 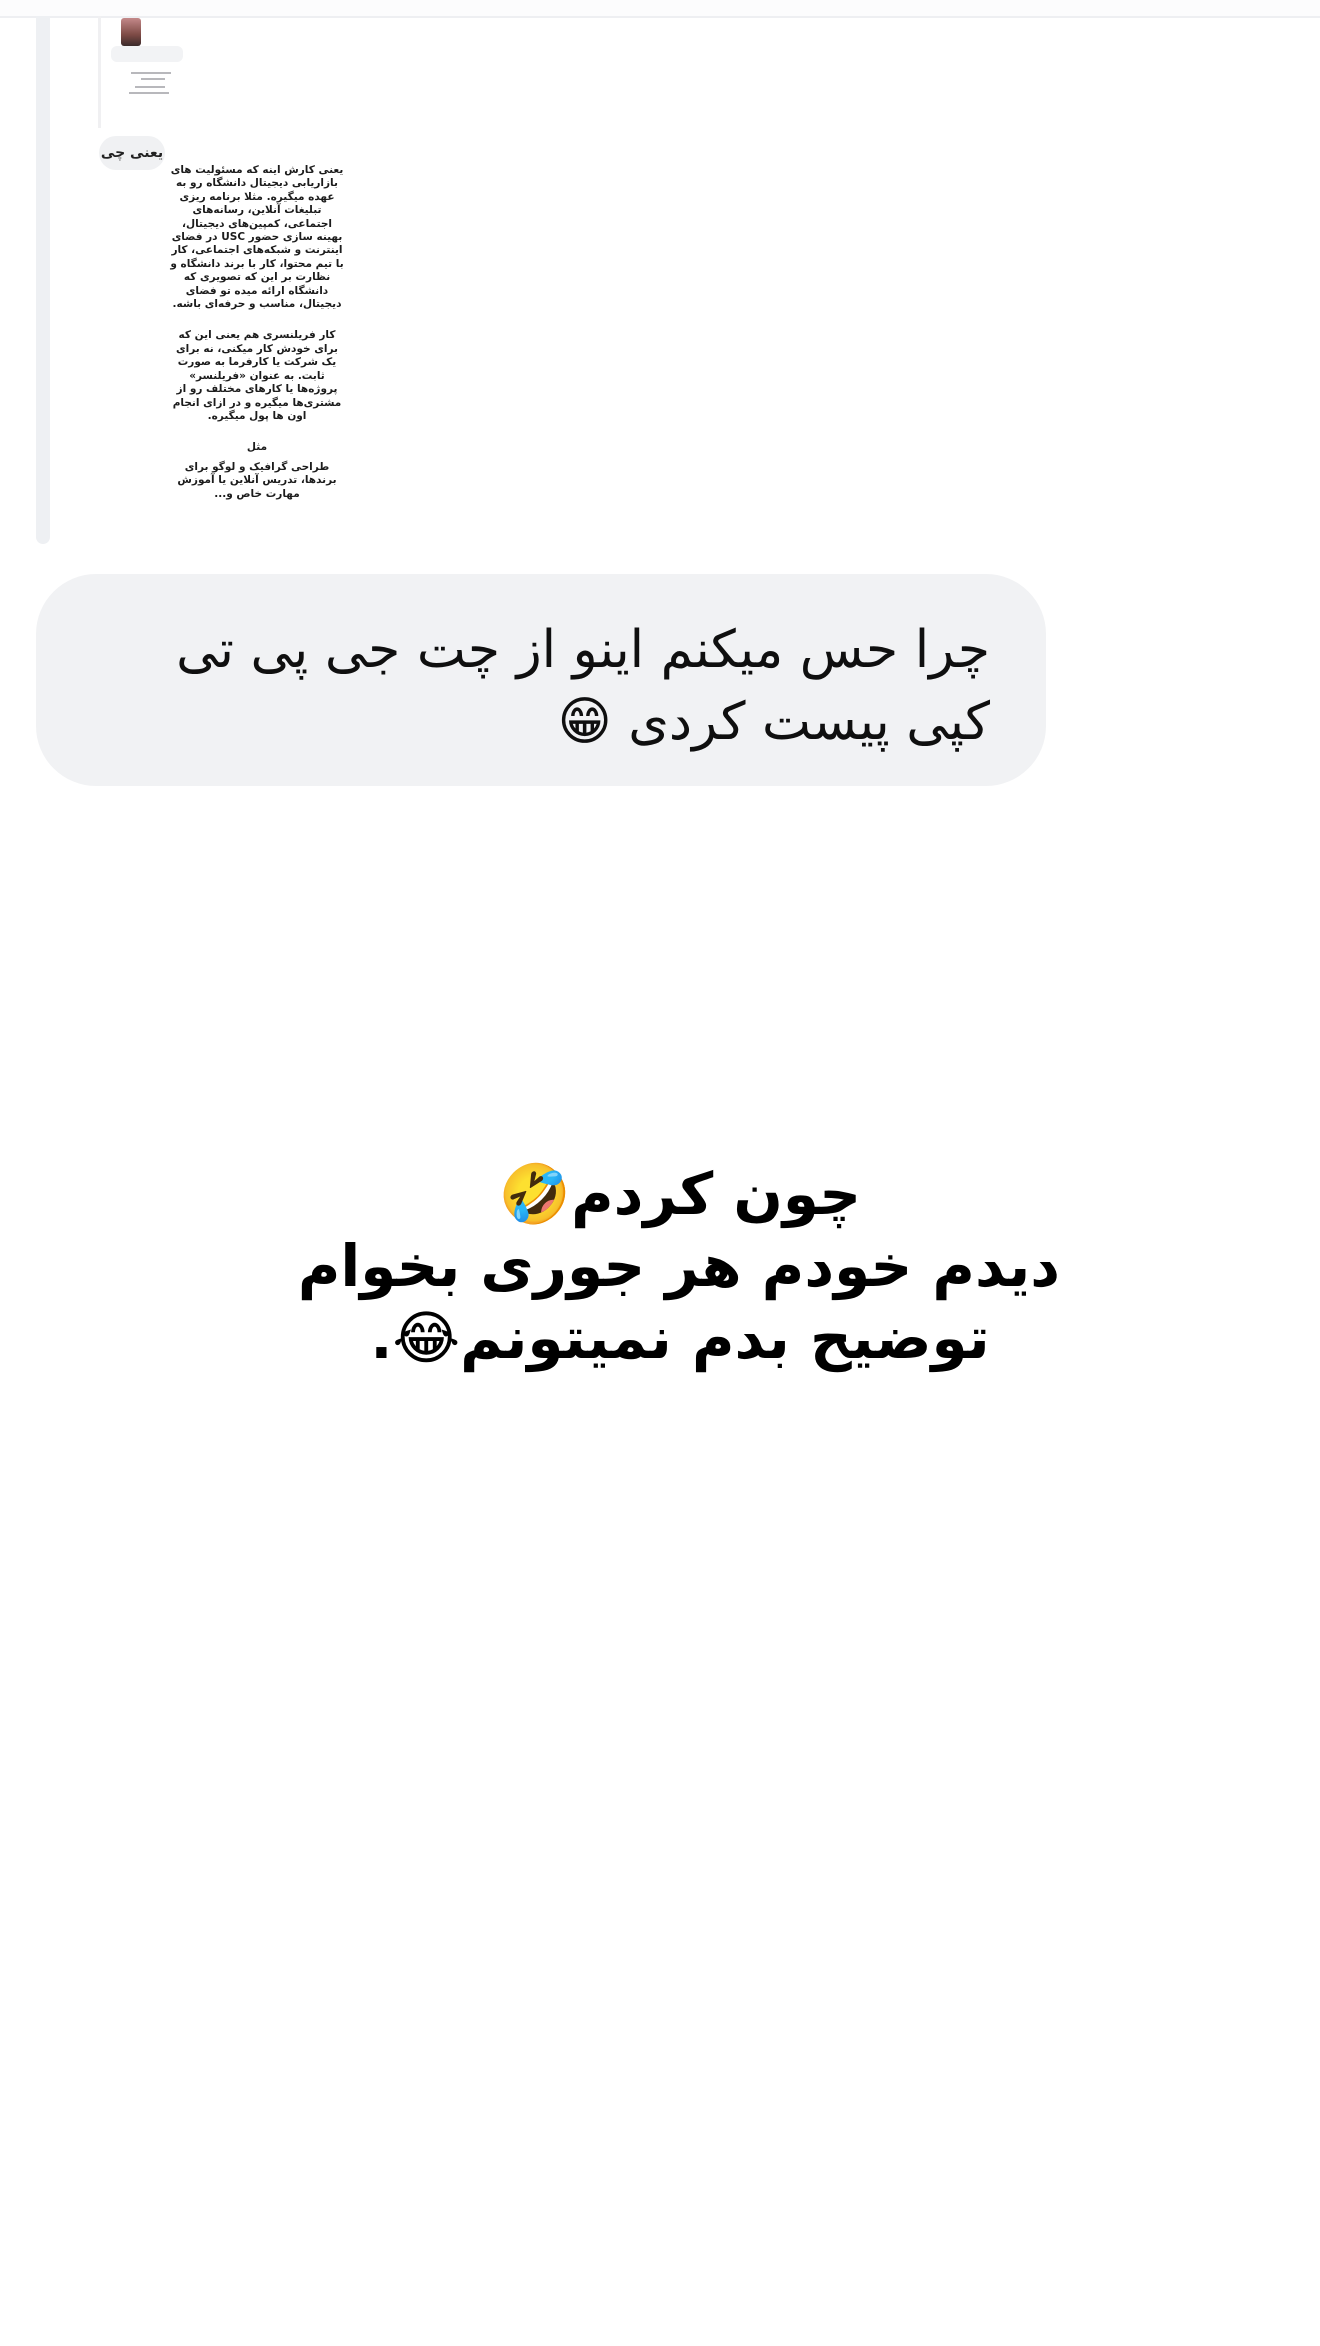 I want to click on caption-line: توضیح بدم نمیتونم😂., so click(x=680, y=1338).